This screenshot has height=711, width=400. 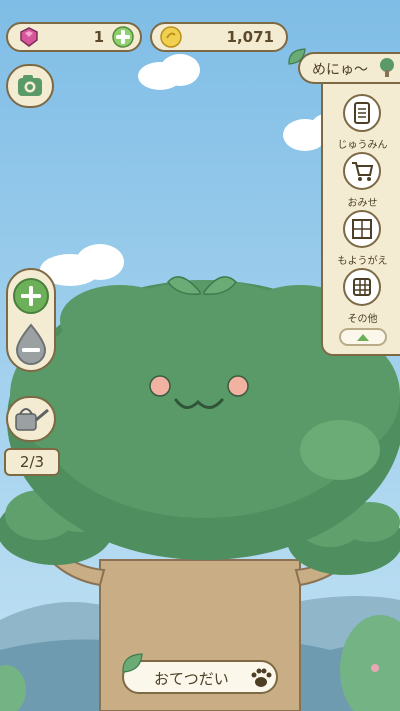 I want to click on help-button: おてつだい, so click(x=200, y=673).